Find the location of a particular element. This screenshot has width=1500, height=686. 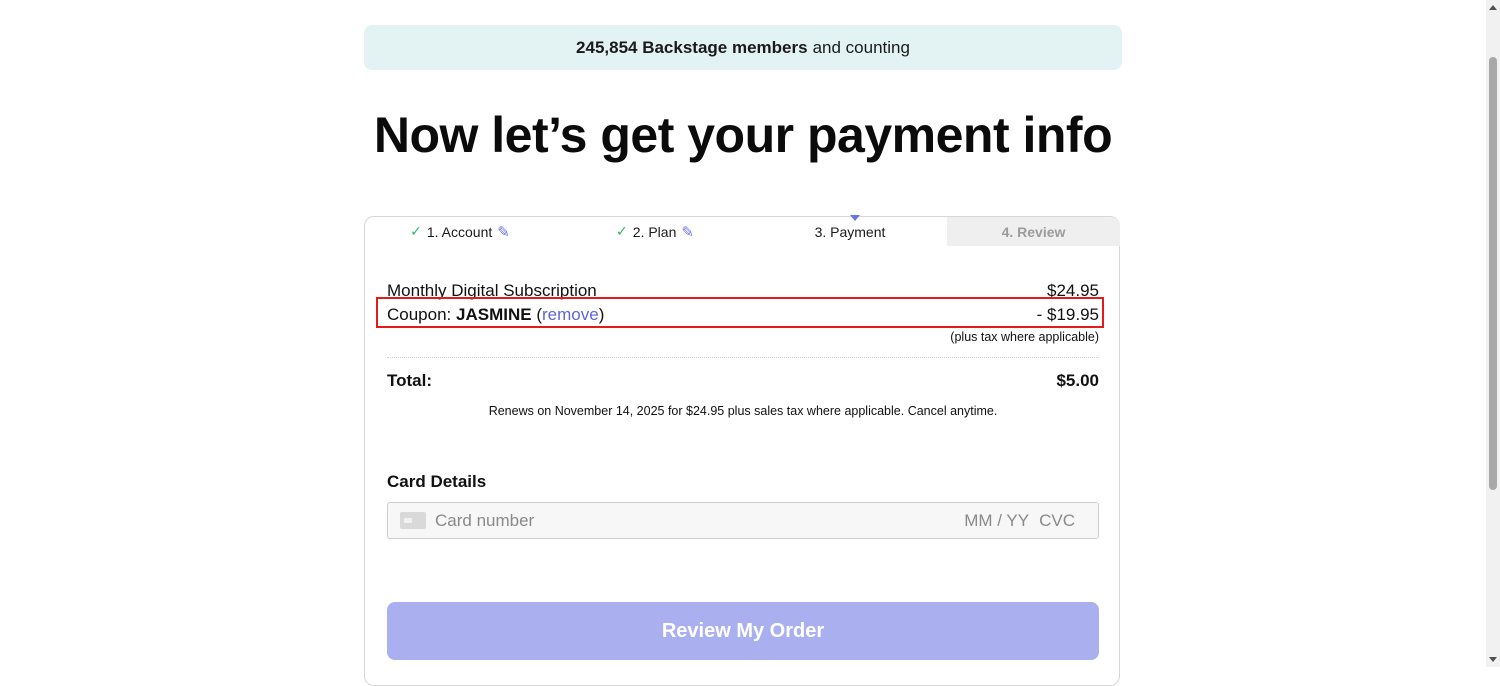

scroll-down-arrow-icon is located at coordinates (1493, 659).